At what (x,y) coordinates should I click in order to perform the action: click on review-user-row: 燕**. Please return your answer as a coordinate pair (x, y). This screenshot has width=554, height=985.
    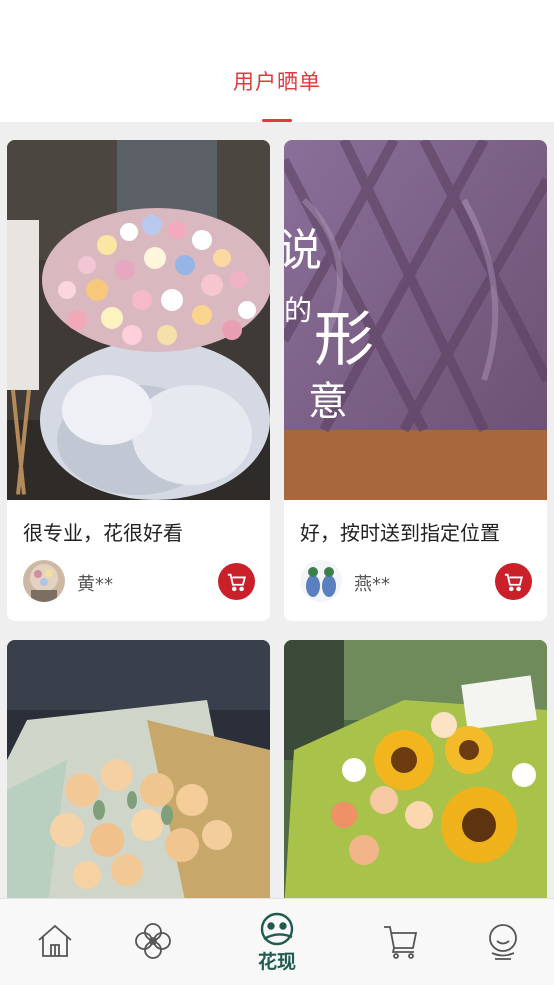
    Looking at the image, I should click on (416, 582).